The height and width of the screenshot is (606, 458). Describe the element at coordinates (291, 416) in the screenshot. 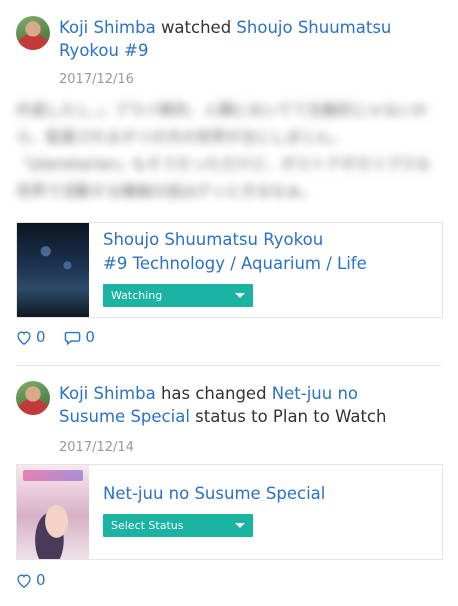

I see `status-change-text: status to Plan to Watch` at that location.